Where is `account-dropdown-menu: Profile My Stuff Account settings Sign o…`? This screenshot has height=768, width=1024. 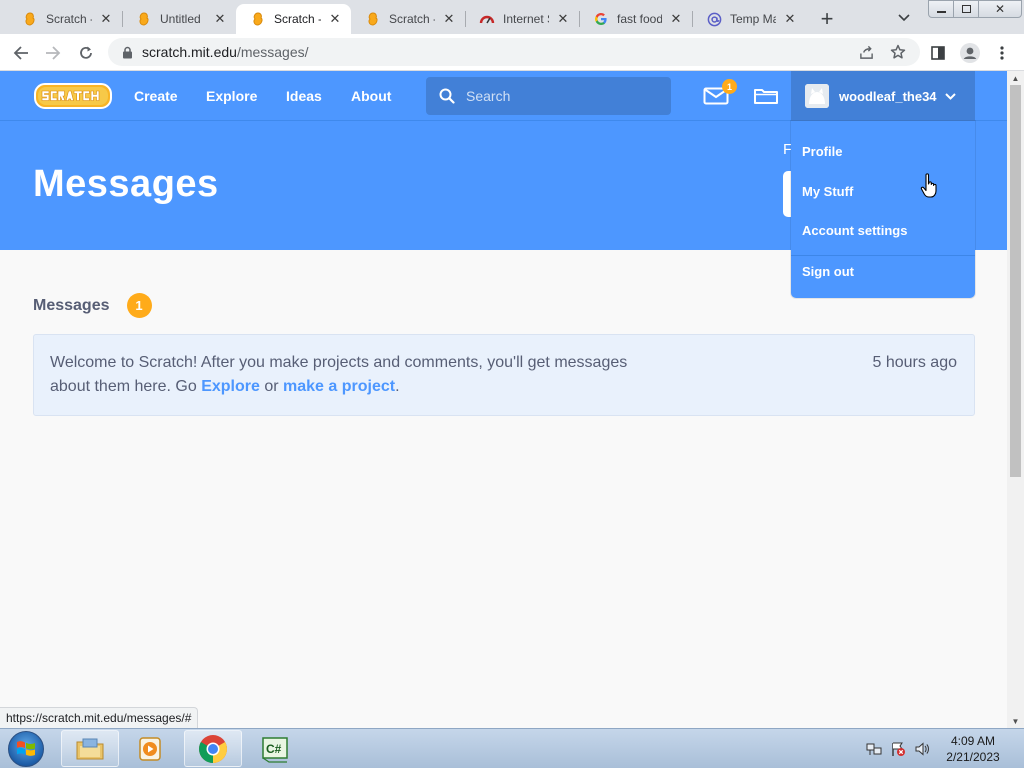
account-dropdown-menu: Profile My Stuff Account settings Sign o… is located at coordinates (883, 209).